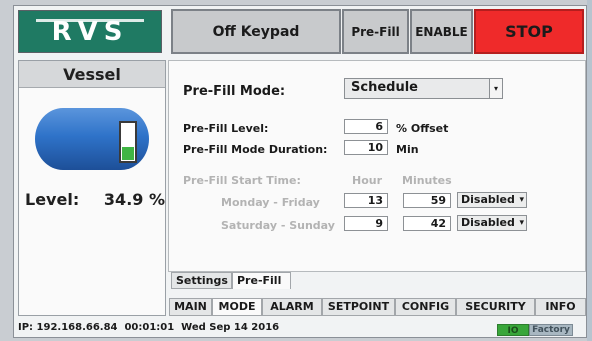 The height and width of the screenshot is (341, 592). Describe the element at coordinates (488, 199) in the screenshot. I see `weekday-status-value: Disabled` at that location.